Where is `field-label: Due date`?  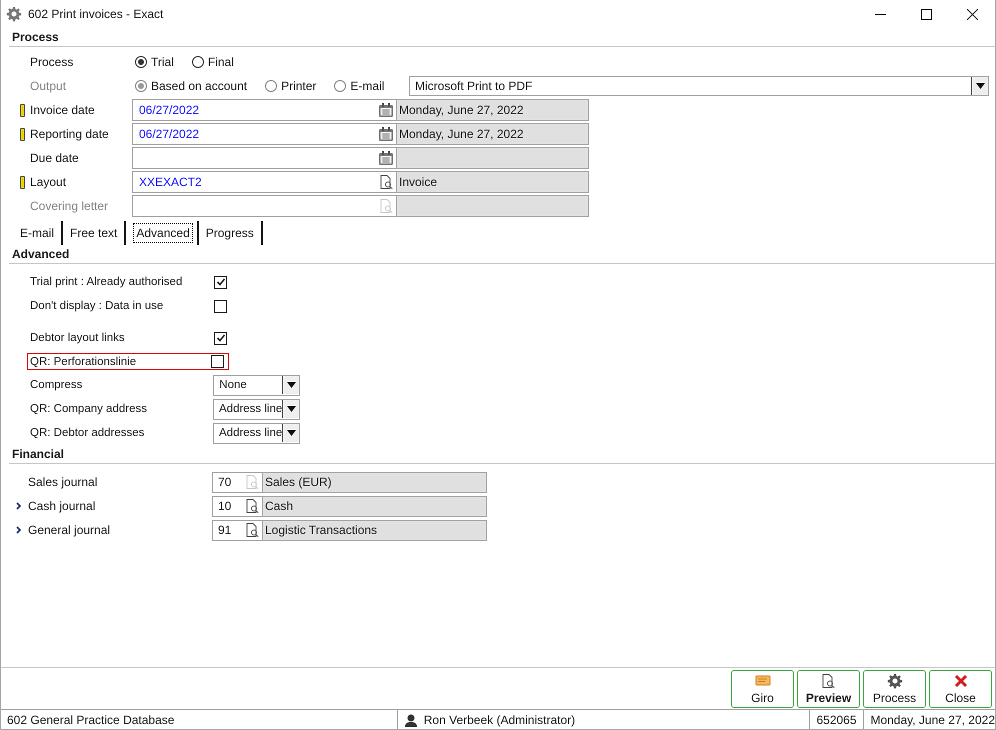 field-label: Due date is located at coordinates (55, 158).